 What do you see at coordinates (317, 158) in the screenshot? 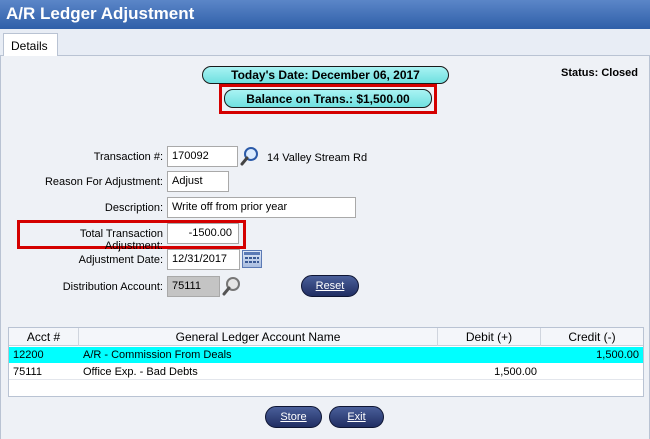
I see `property-address: 14 Valley Stream Rd` at bounding box center [317, 158].